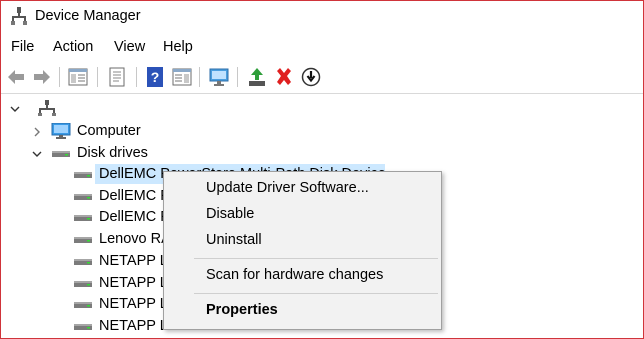  Describe the element at coordinates (230, 214) in the screenshot. I see `menu-item-disable: Disable` at that location.